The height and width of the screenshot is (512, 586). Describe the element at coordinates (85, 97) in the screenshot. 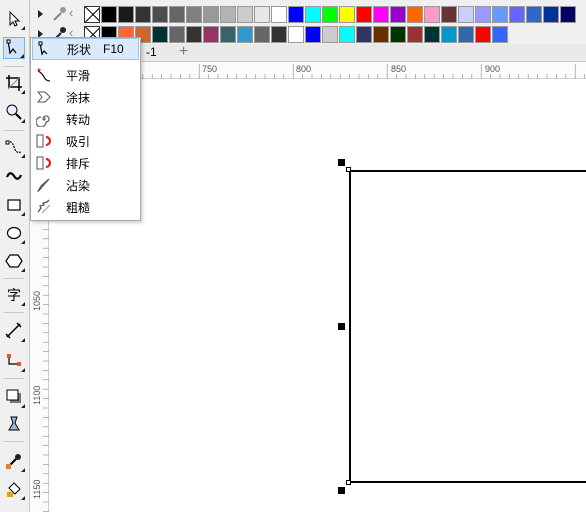

I see `flyout-item-smear: 涂抹` at that location.